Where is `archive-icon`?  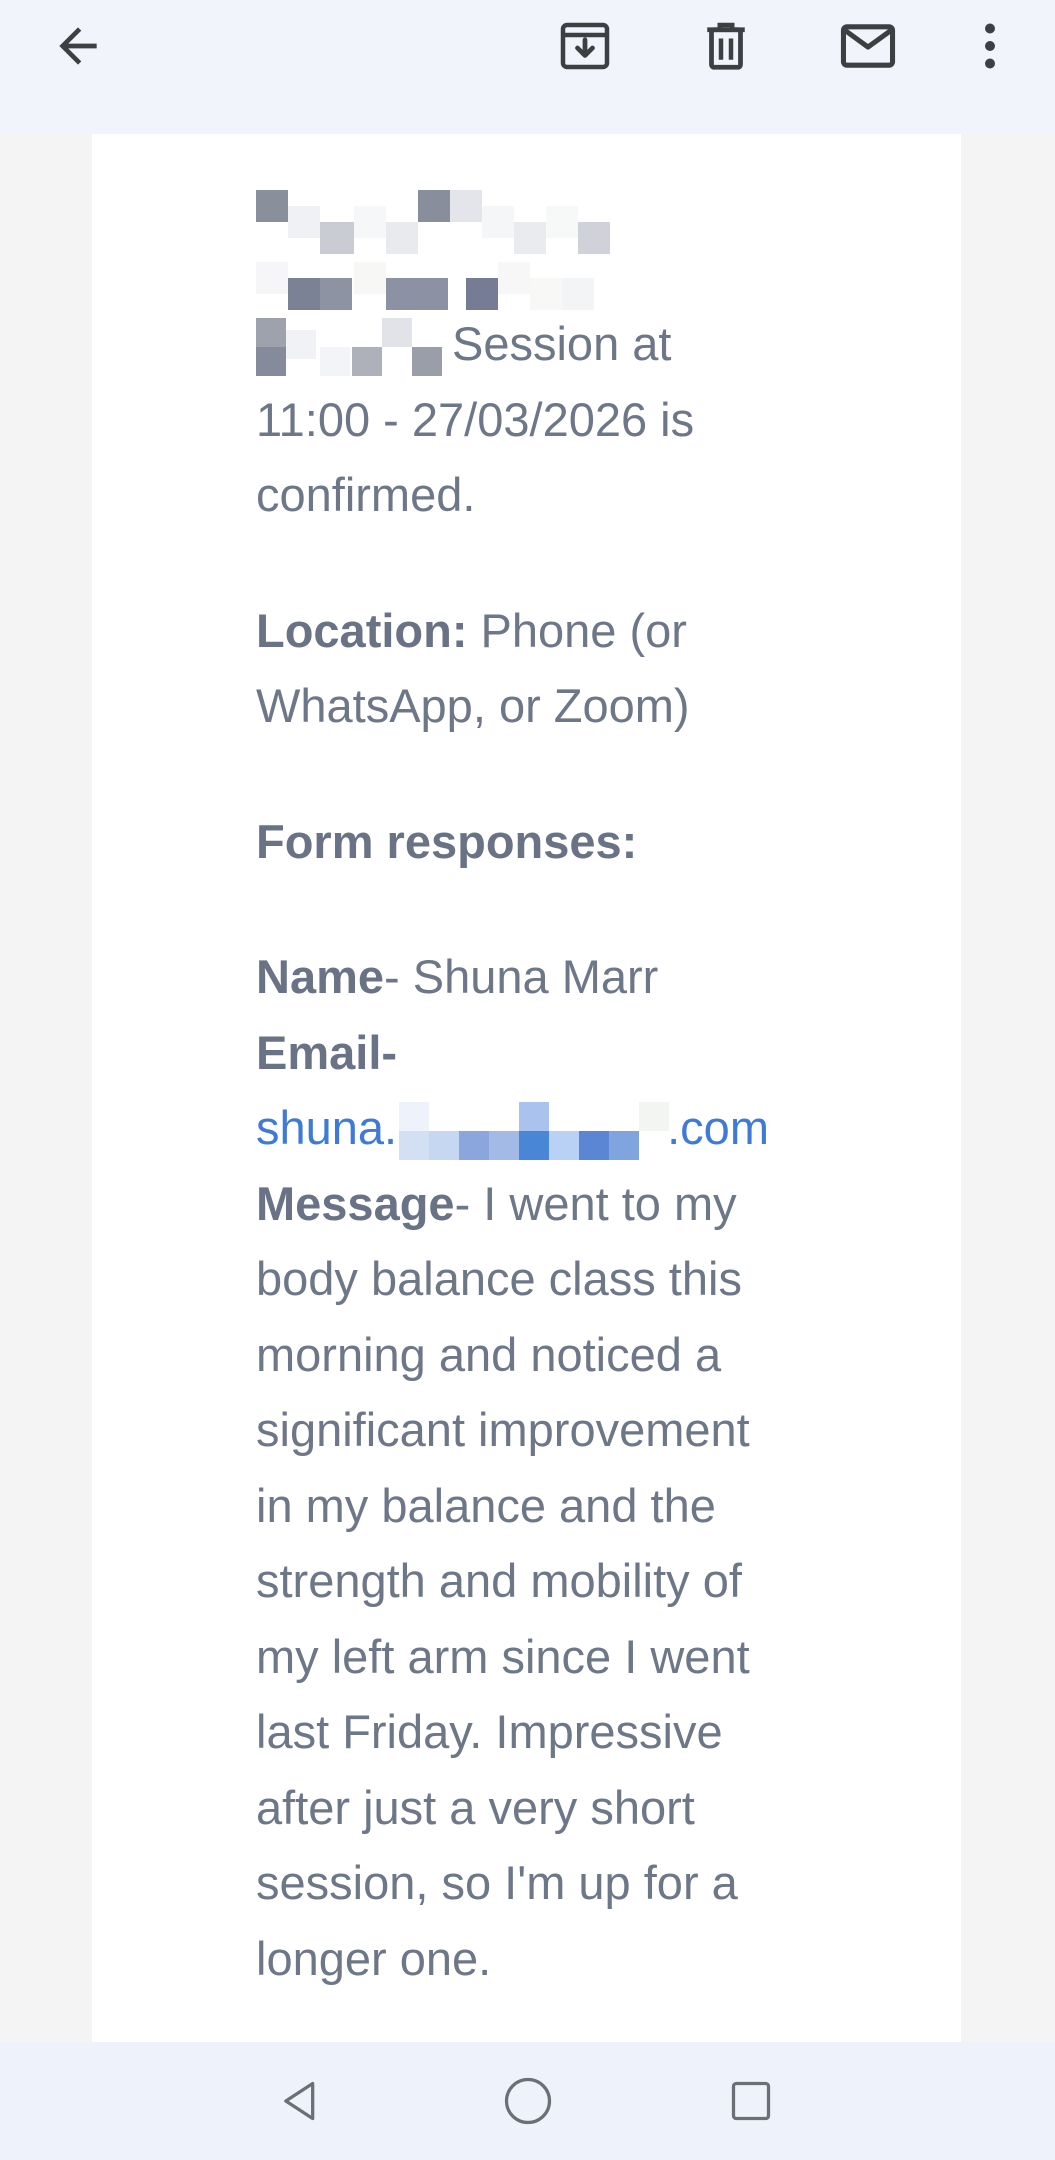
archive-icon is located at coordinates (585, 46).